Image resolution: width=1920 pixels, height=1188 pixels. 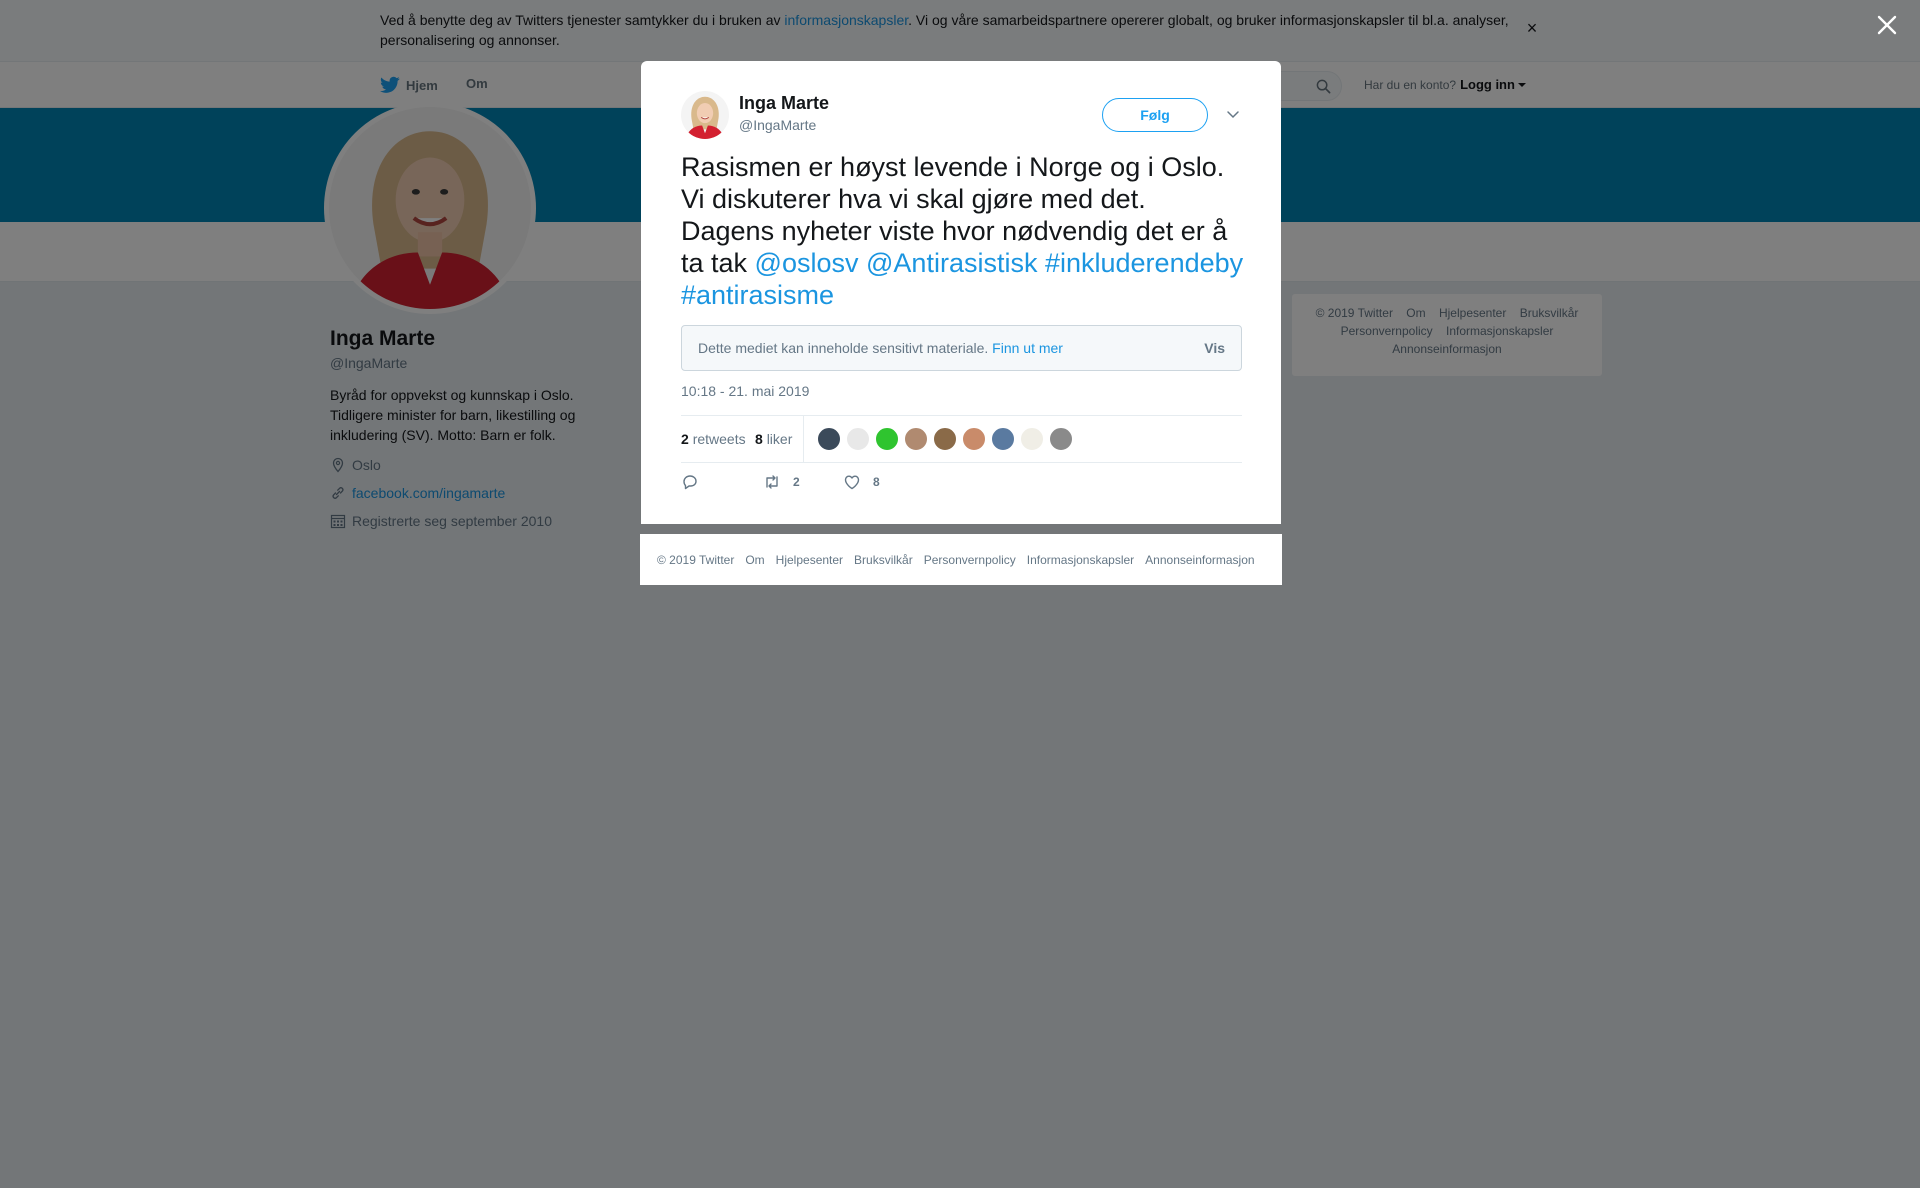 What do you see at coordinates (759, 439) in the screenshot?
I see `like-count: 8` at bounding box center [759, 439].